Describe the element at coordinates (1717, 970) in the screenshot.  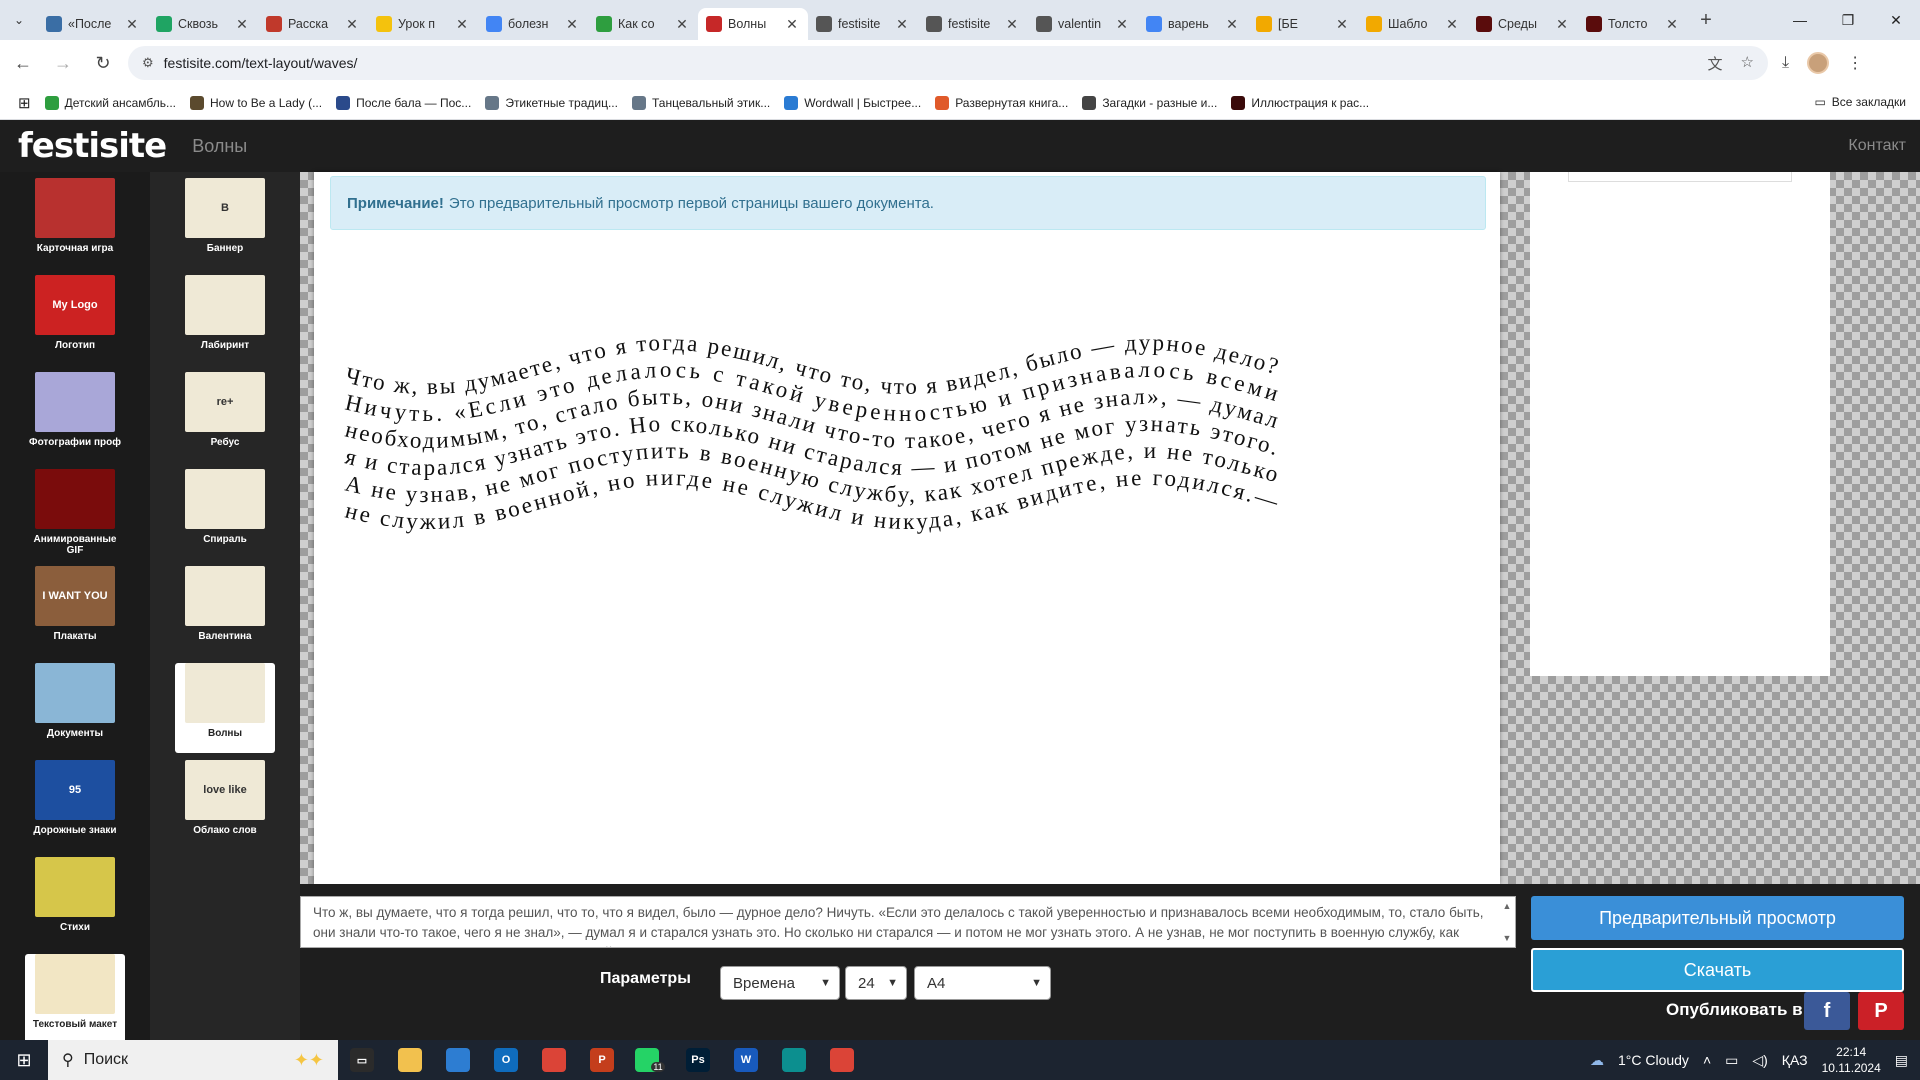
I see `download-button: Скачать` at that location.